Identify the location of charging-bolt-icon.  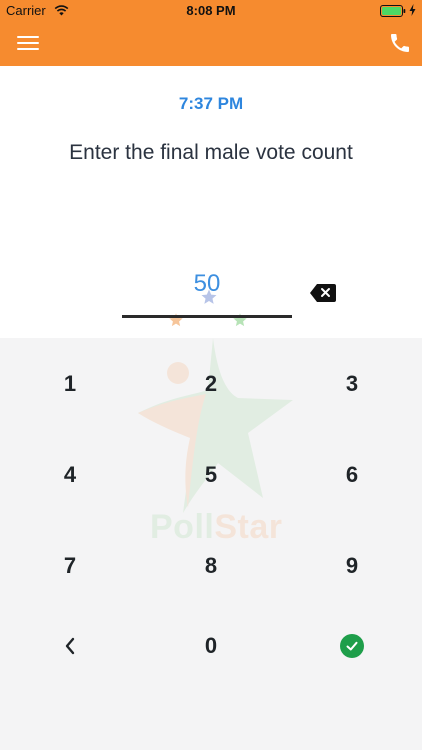
(412, 10).